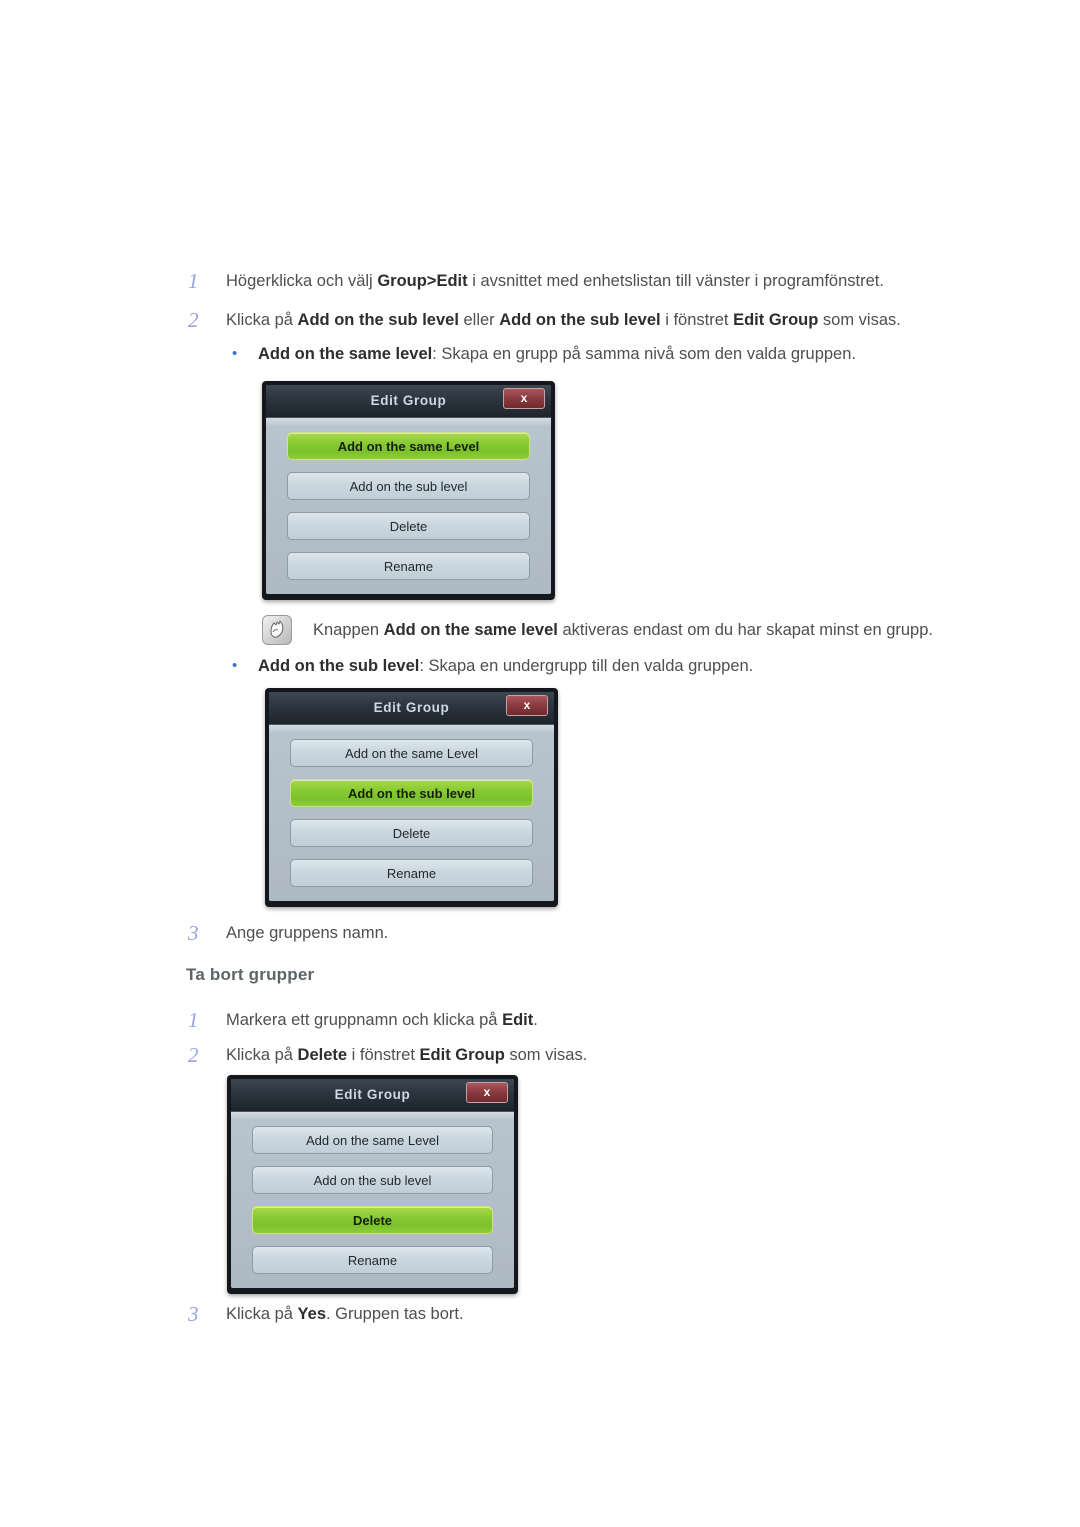  I want to click on step-text: Ange gruppens namn., so click(307, 933).